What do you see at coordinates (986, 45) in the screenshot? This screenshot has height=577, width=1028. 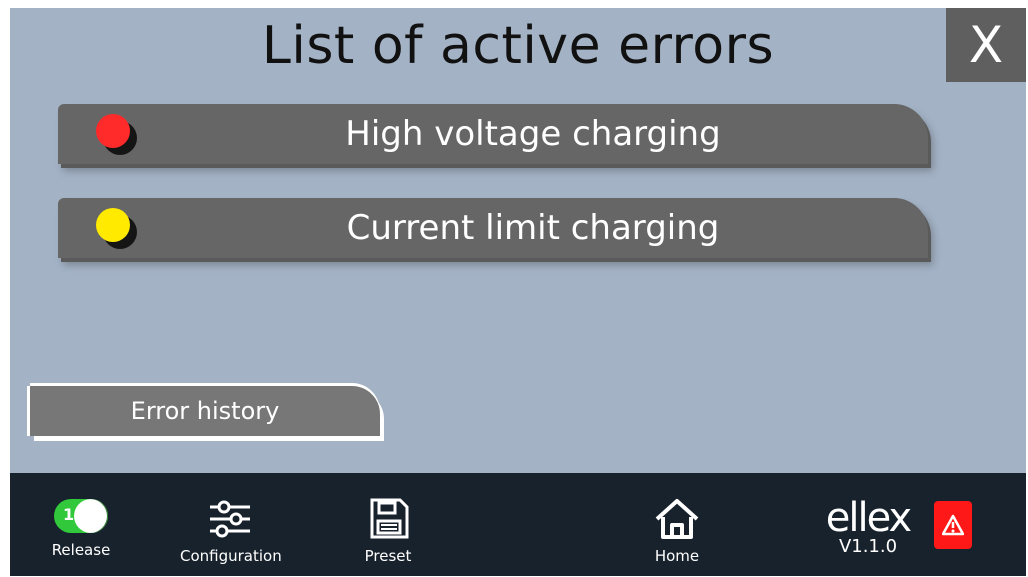 I see `close-button: X` at bounding box center [986, 45].